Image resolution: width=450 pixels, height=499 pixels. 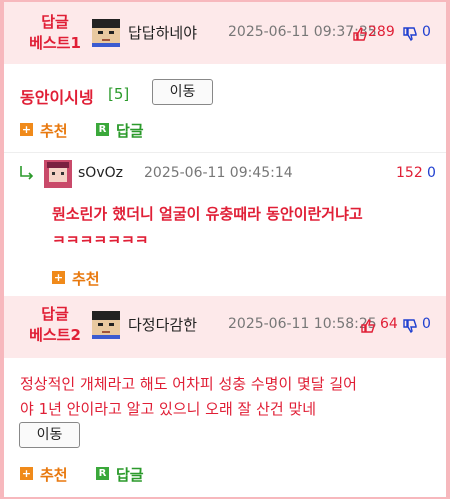 What do you see at coordinates (207, 214) in the screenshot?
I see `comment-text-line: 뭔소린가 했더니 얼굴이 유충때라 동안이란거냐고` at bounding box center [207, 214].